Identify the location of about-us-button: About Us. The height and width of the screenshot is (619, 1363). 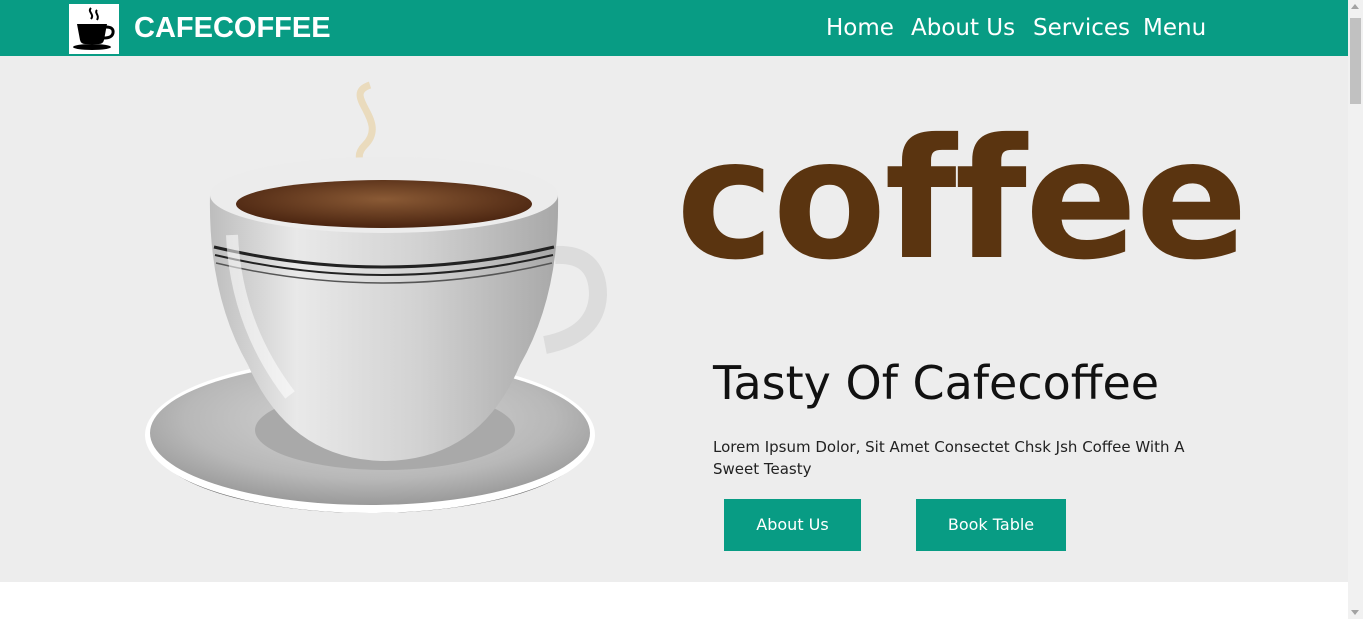
(792, 525).